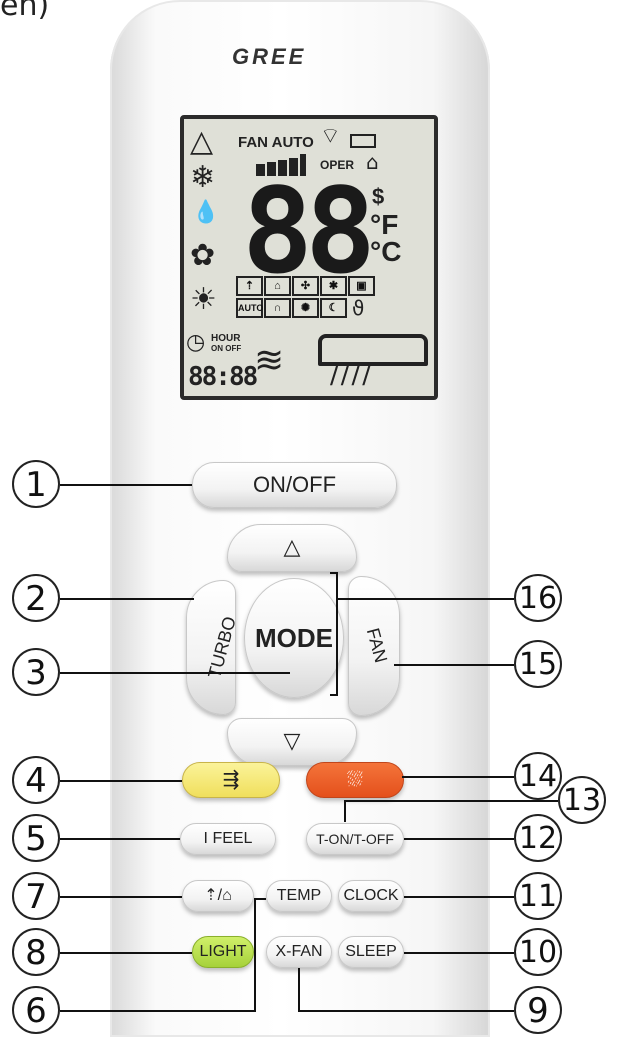 Image resolution: width=635 pixels, height=1037 pixels. Describe the element at coordinates (36, 484) in the screenshot. I see `callout-1: 1` at that location.